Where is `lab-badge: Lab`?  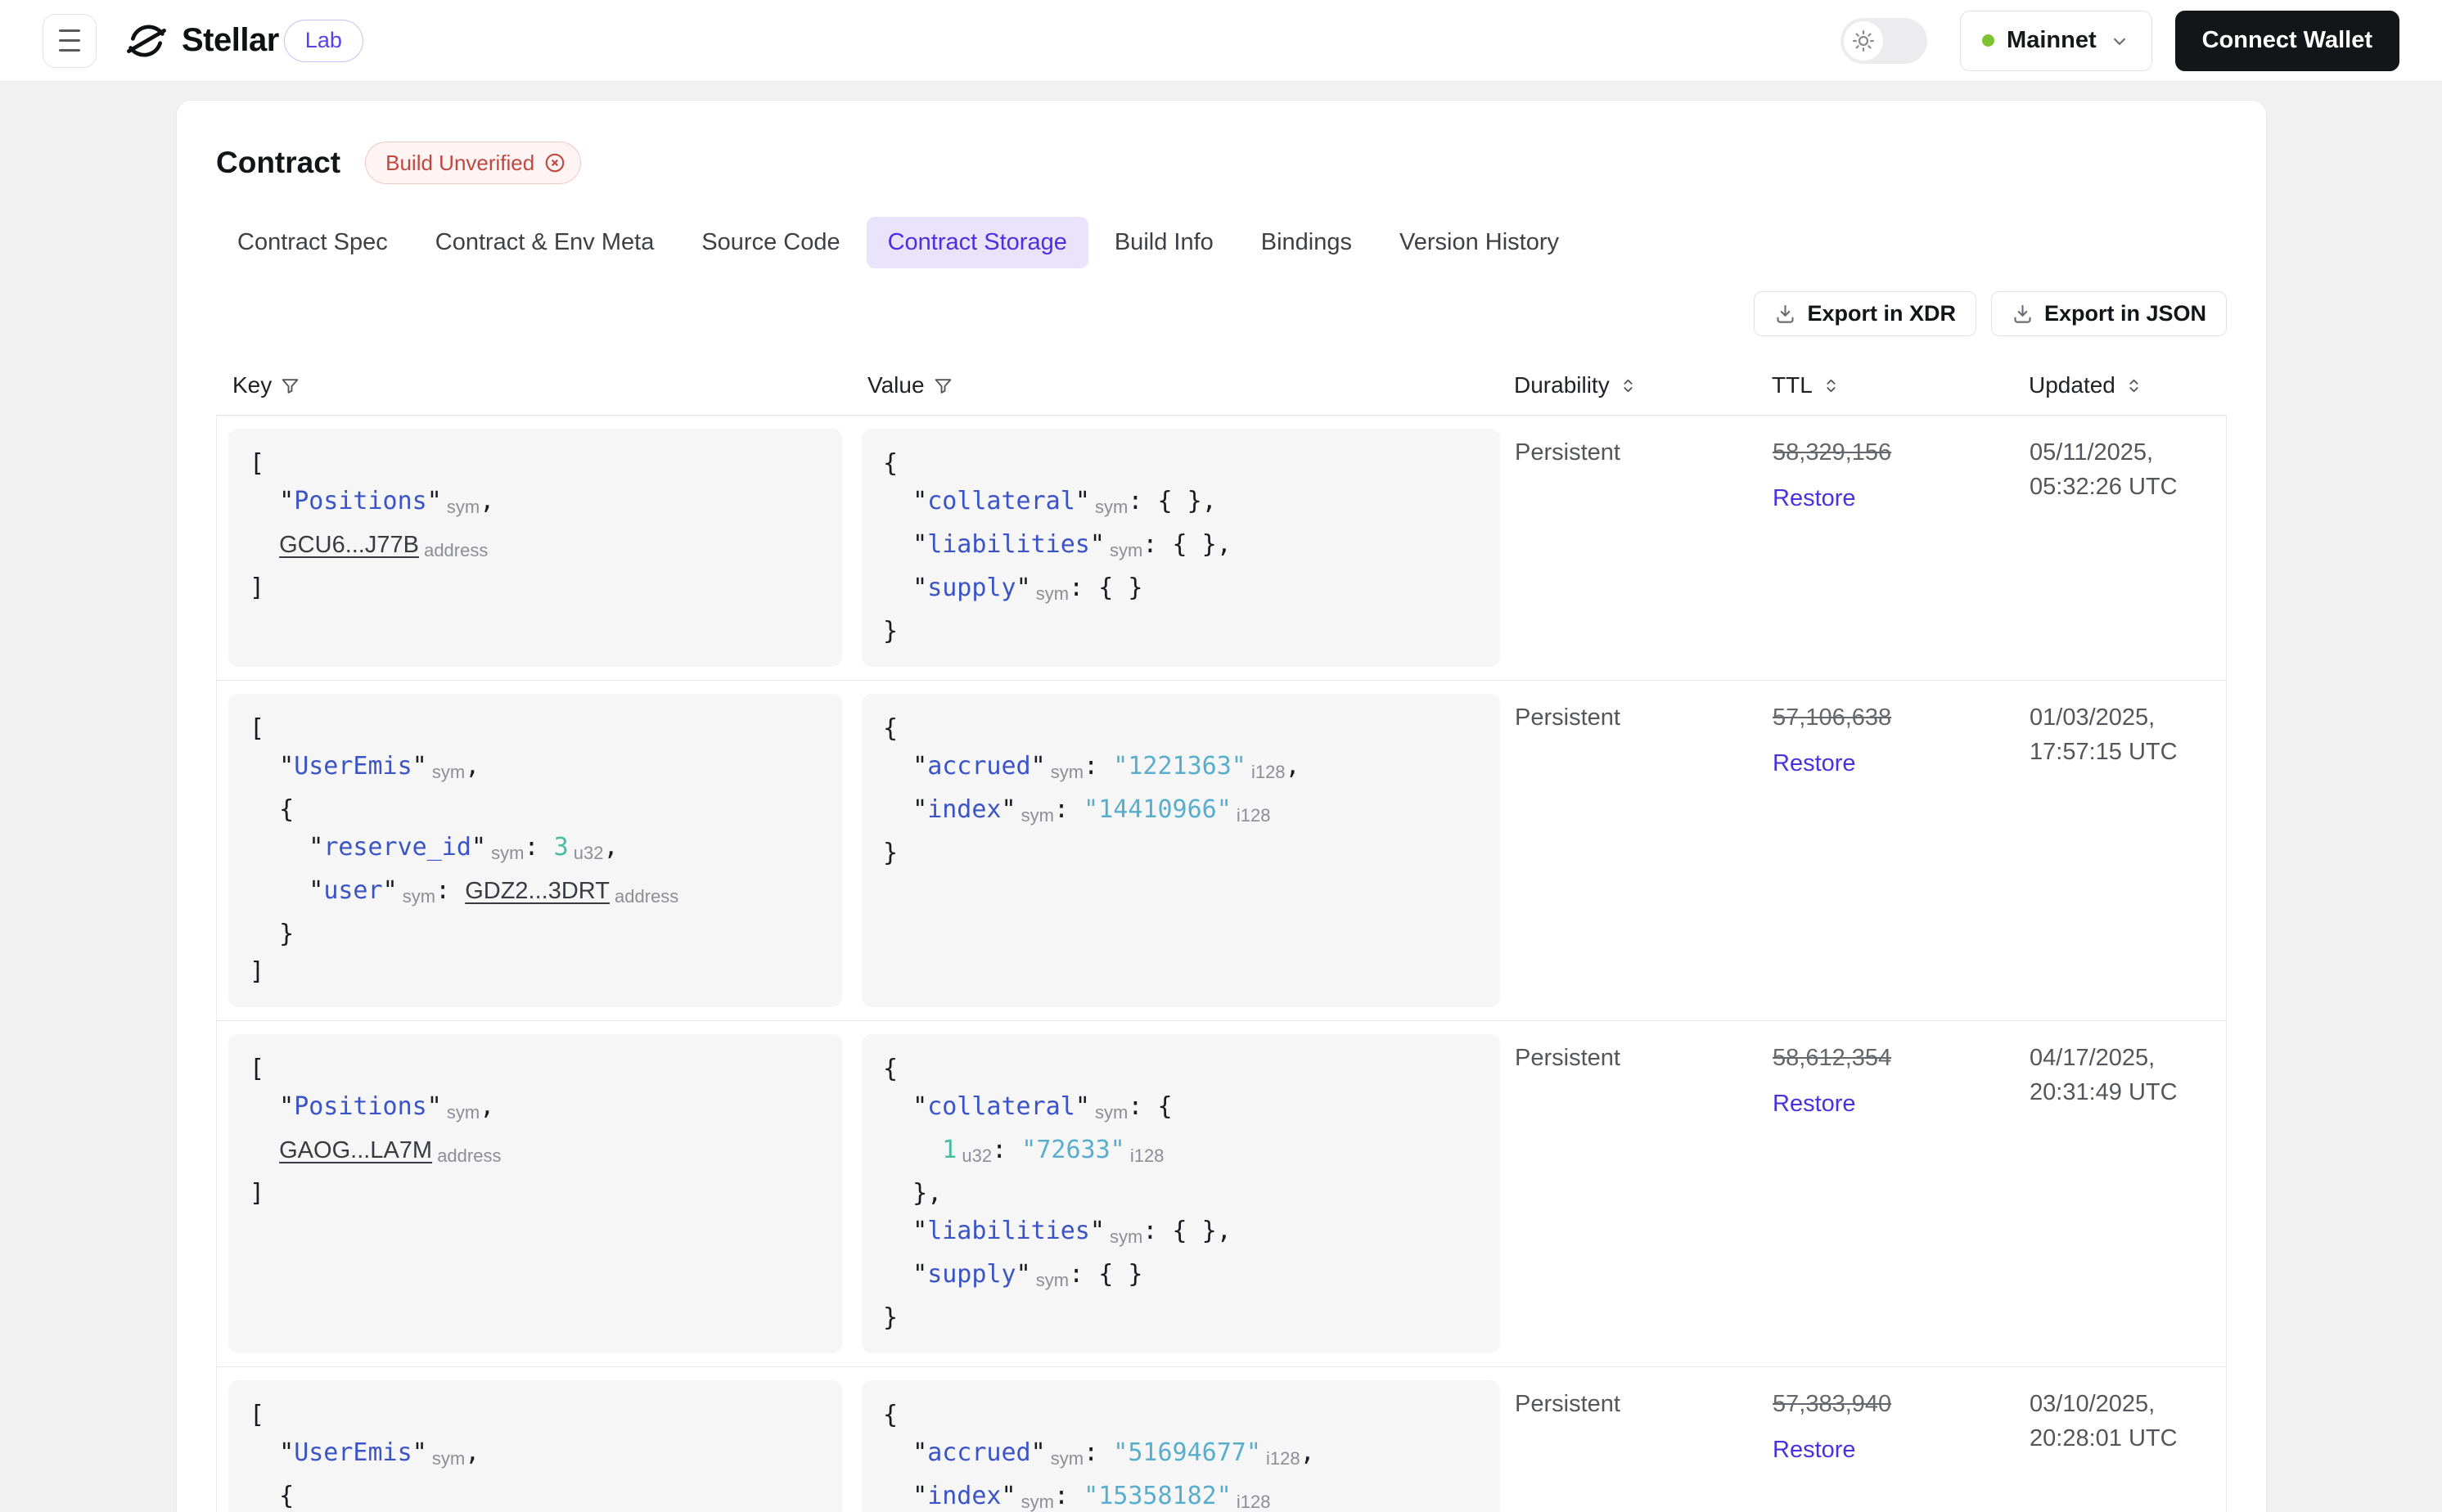
lab-badge: Lab is located at coordinates (323, 41).